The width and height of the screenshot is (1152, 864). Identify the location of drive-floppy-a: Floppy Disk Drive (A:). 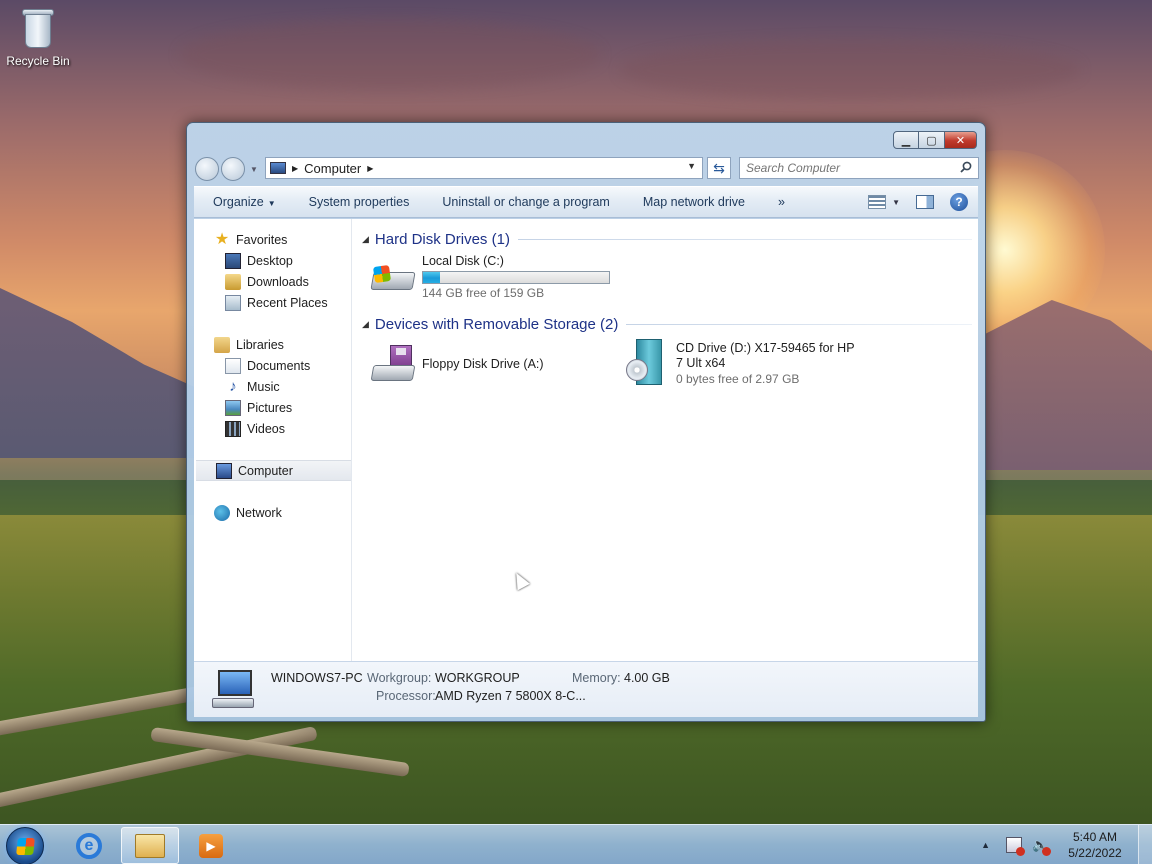
(497, 364).